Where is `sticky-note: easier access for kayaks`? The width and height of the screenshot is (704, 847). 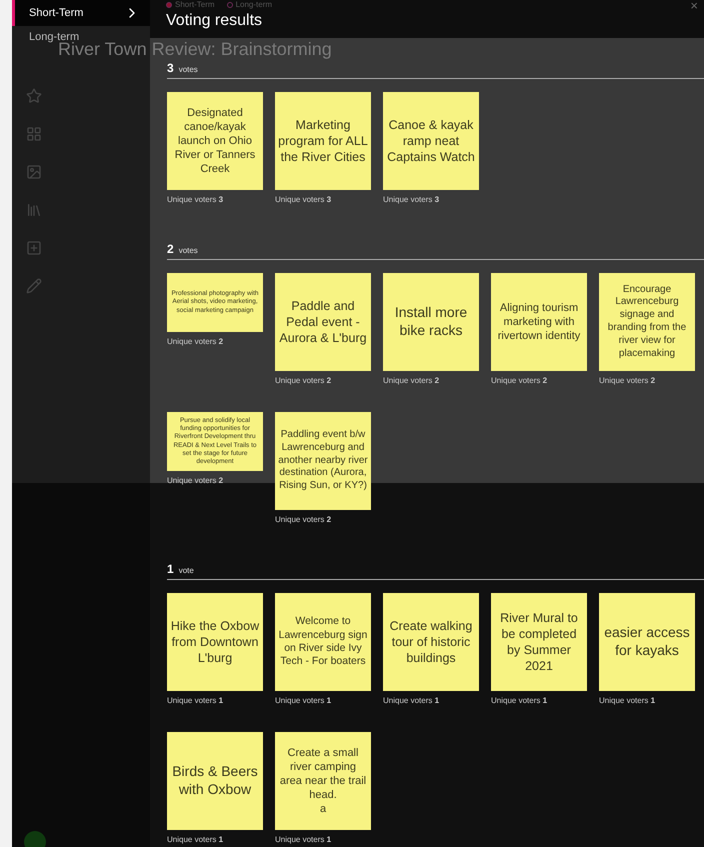 sticky-note: easier access for kayaks is located at coordinates (647, 642).